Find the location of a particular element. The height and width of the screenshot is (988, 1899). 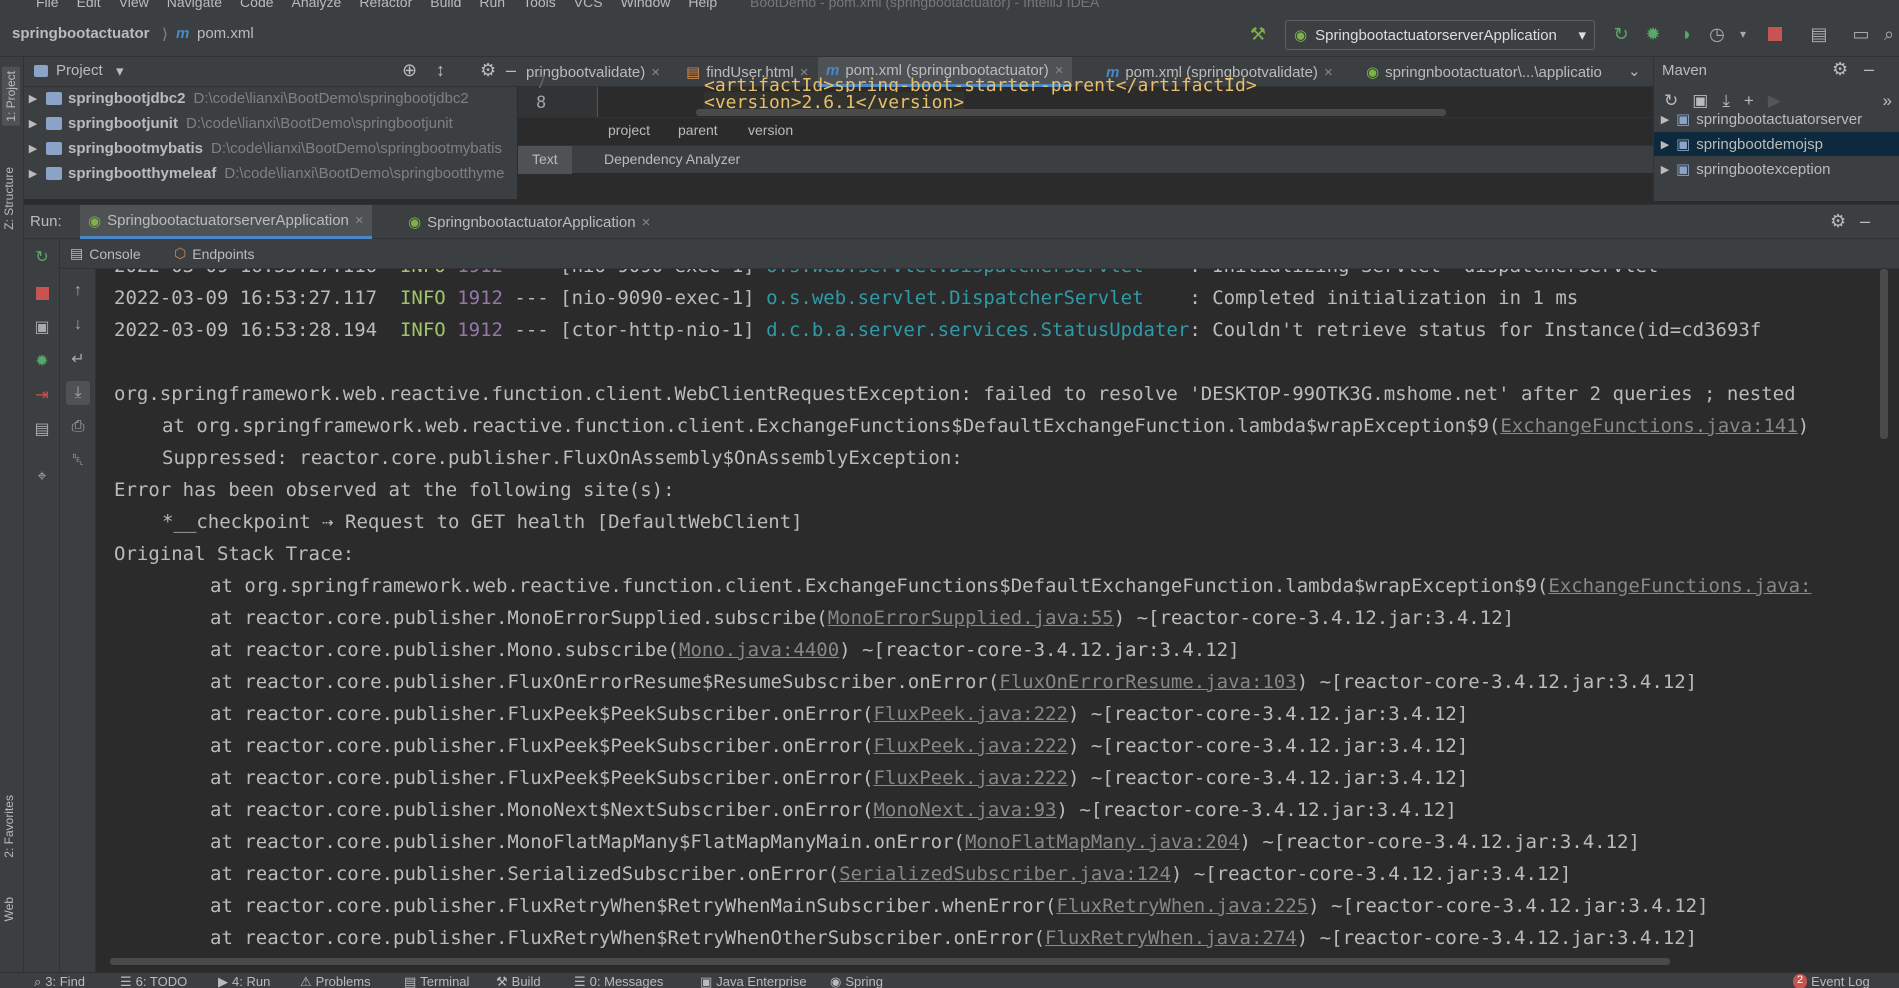

collapse-all-icon: ↕ is located at coordinates (440, 70).